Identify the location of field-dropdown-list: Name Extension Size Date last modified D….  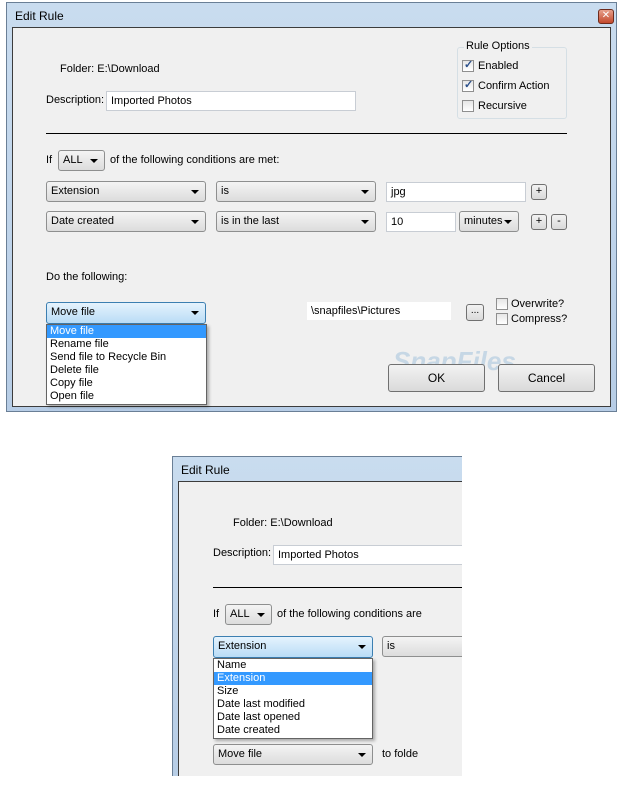
(293, 698).